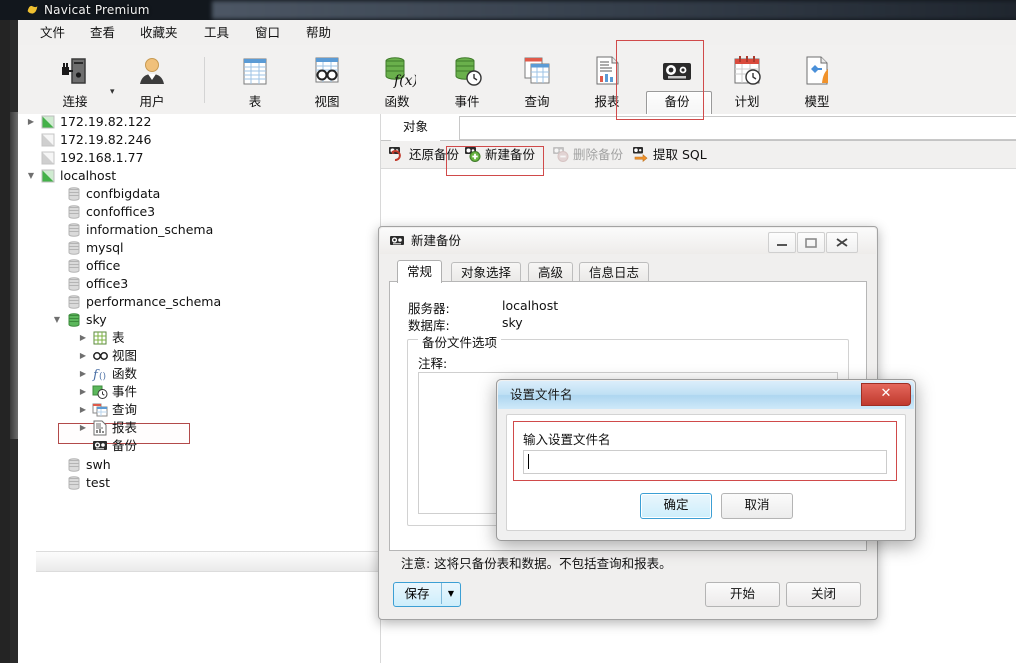 The image size is (1016, 663). I want to click on dialog-hint-text: 注意: 这将只备份表和数据。不包括查询和报表。, so click(536, 563).